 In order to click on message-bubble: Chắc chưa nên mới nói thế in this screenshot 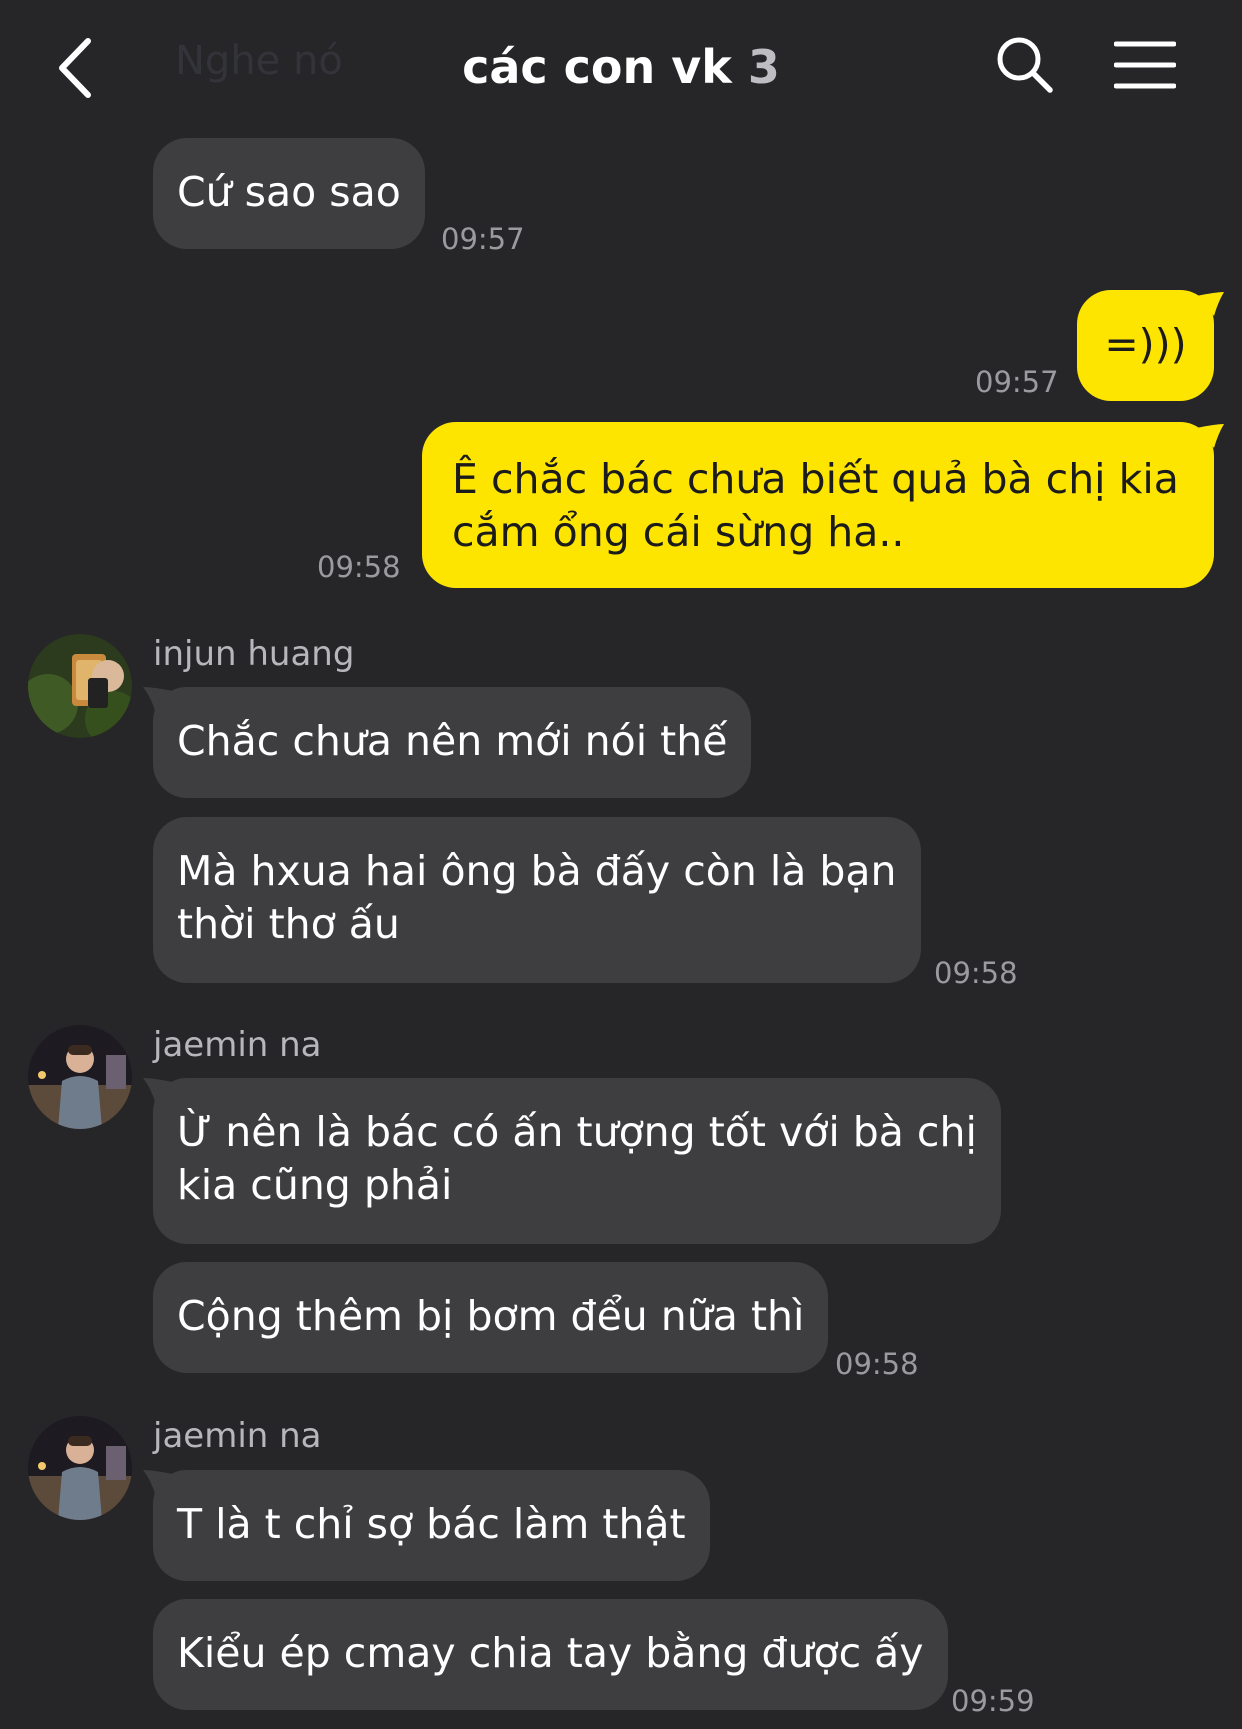, I will do `click(452, 742)`.